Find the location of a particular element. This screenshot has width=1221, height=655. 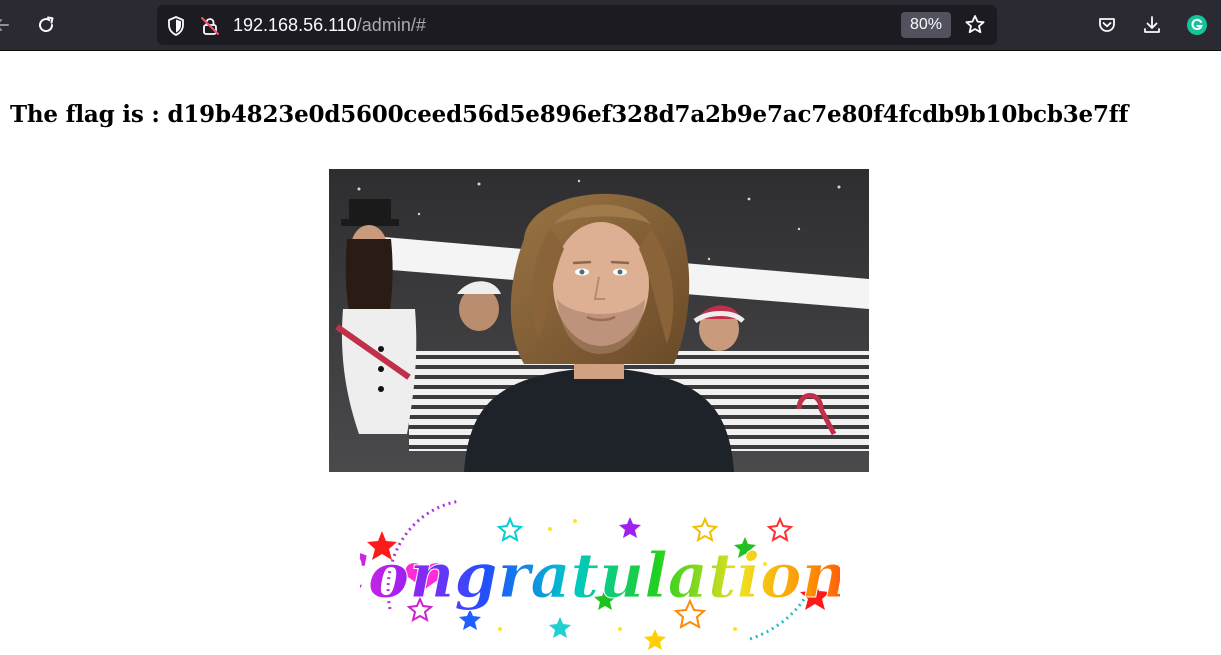

browser-toolbar: 192.168.56.110/admin/# 80% is located at coordinates (610, 25).